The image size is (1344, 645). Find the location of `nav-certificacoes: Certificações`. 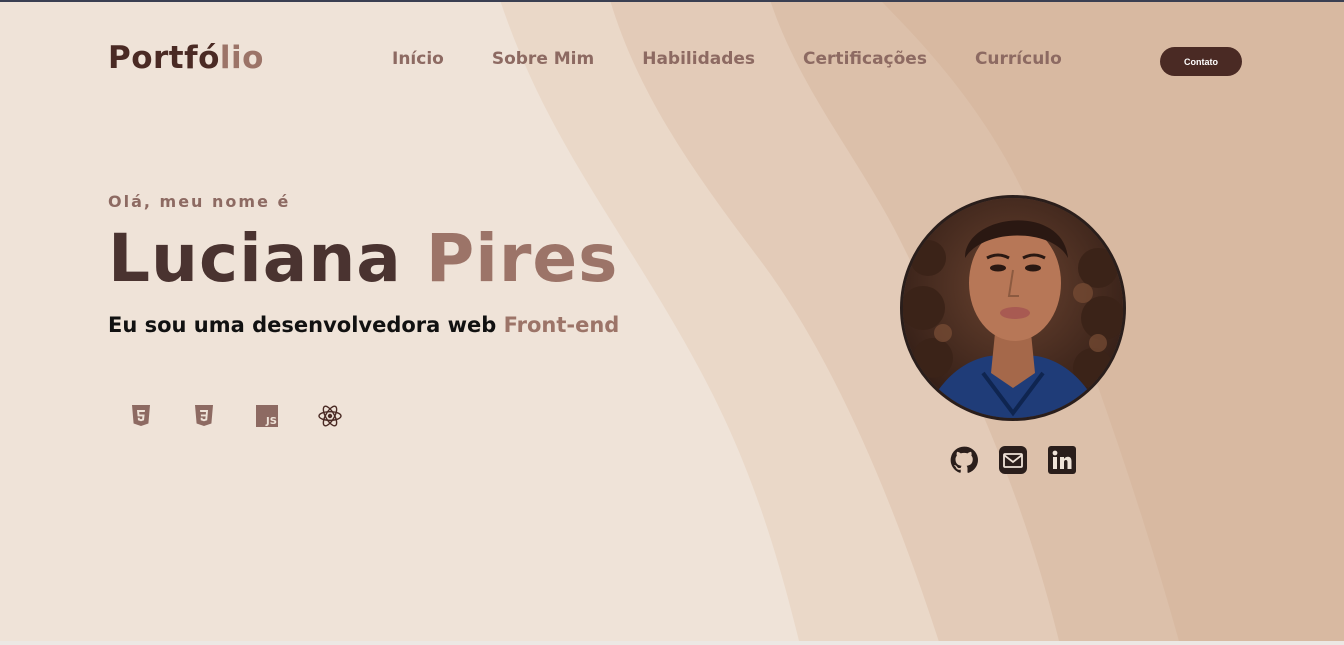

nav-certificacoes: Certificações is located at coordinates (865, 59).